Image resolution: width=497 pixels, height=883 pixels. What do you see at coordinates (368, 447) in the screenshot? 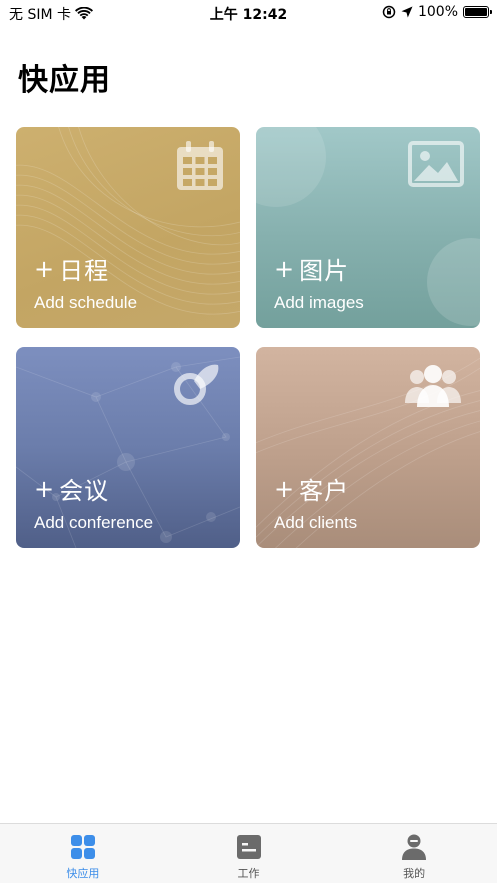
I see `add-clients-card: + 客户 Add clients` at bounding box center [368, 447].